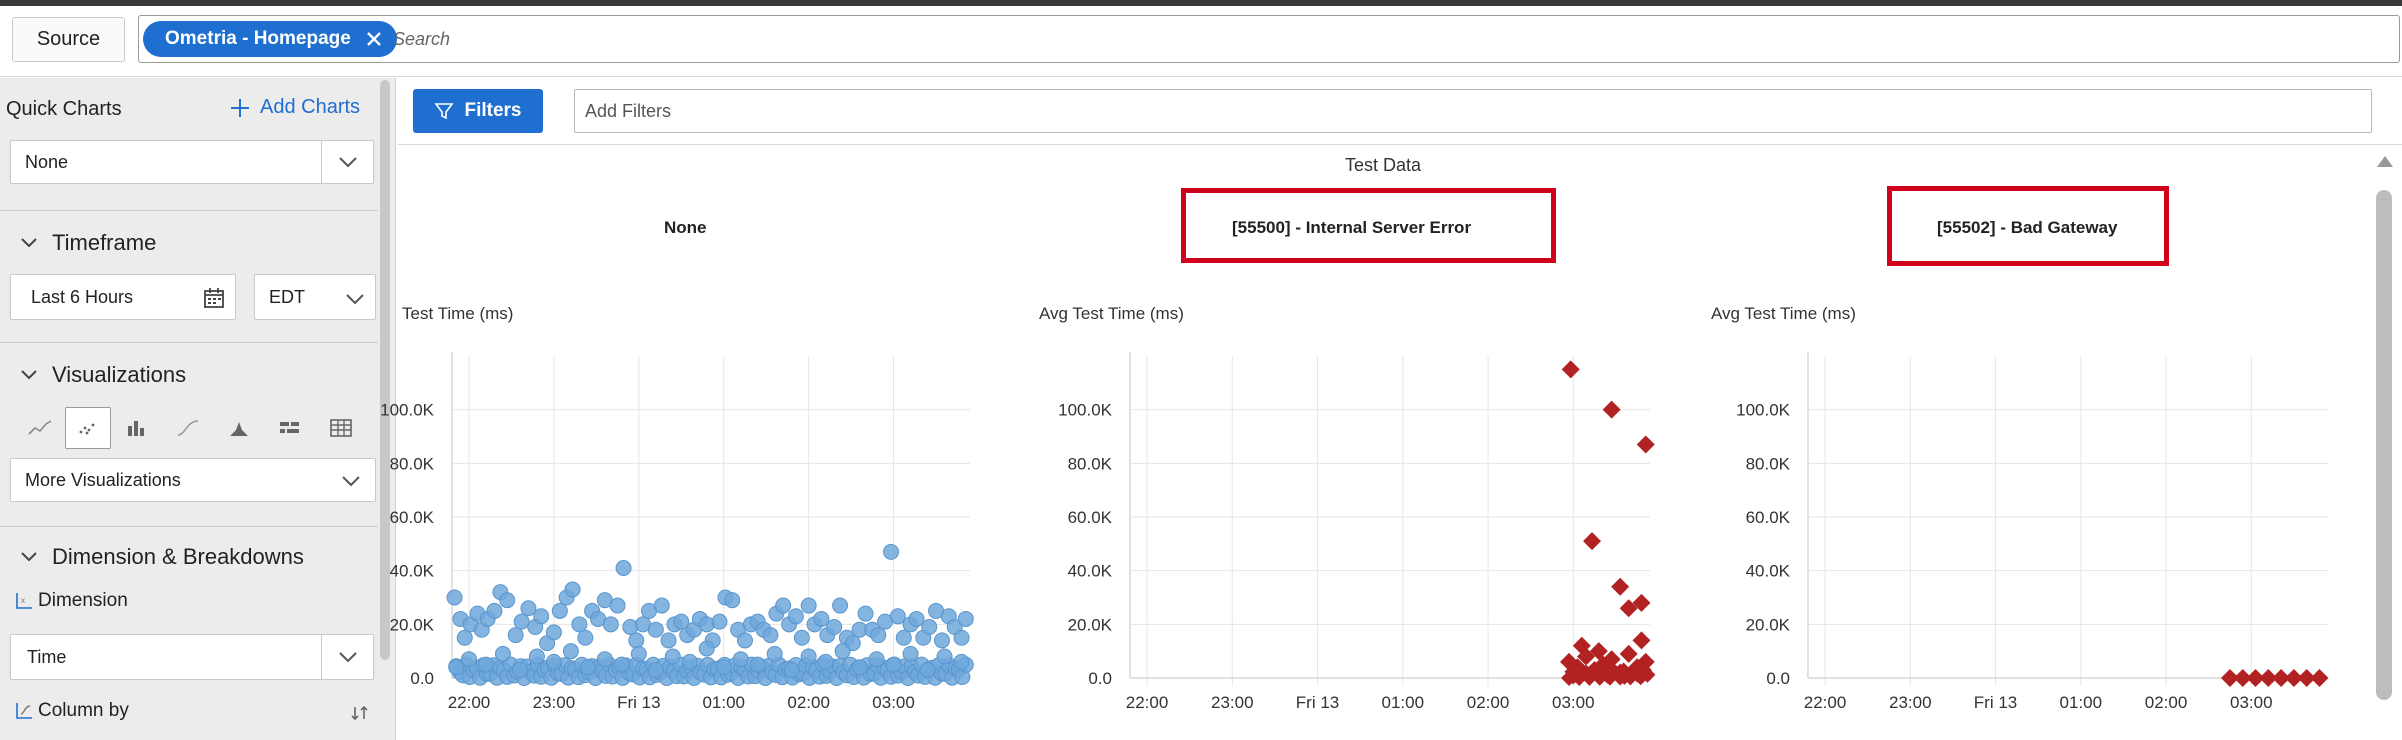 The image size is (2402, 740). What do you see at coordinates (1147, 702) in the screenshot?
I see `x-tick-label: 22:00` at bounding box center [1147, 702].